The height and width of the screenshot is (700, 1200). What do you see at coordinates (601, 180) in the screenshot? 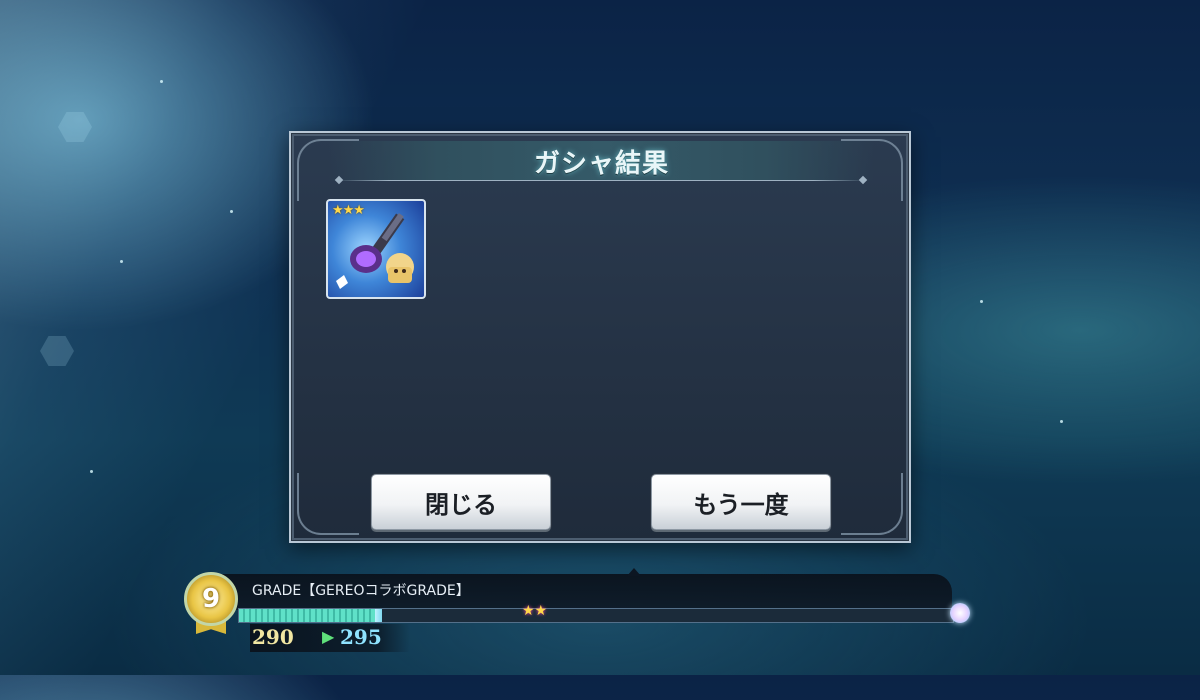
I see `title-divider` at bounding box center [601, 180].